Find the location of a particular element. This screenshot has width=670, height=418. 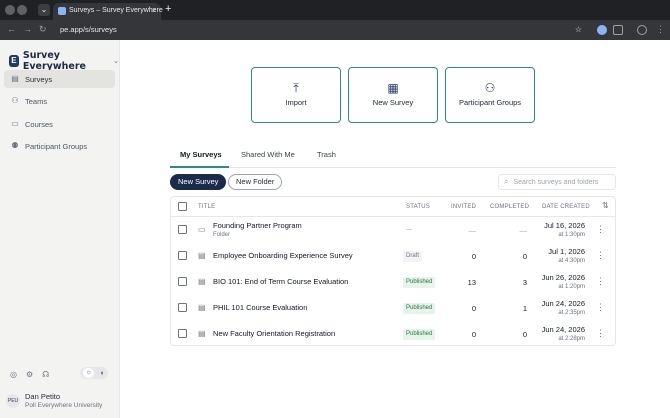

participant-groups-label: Participant Groups is located at coordinates (490, 102).